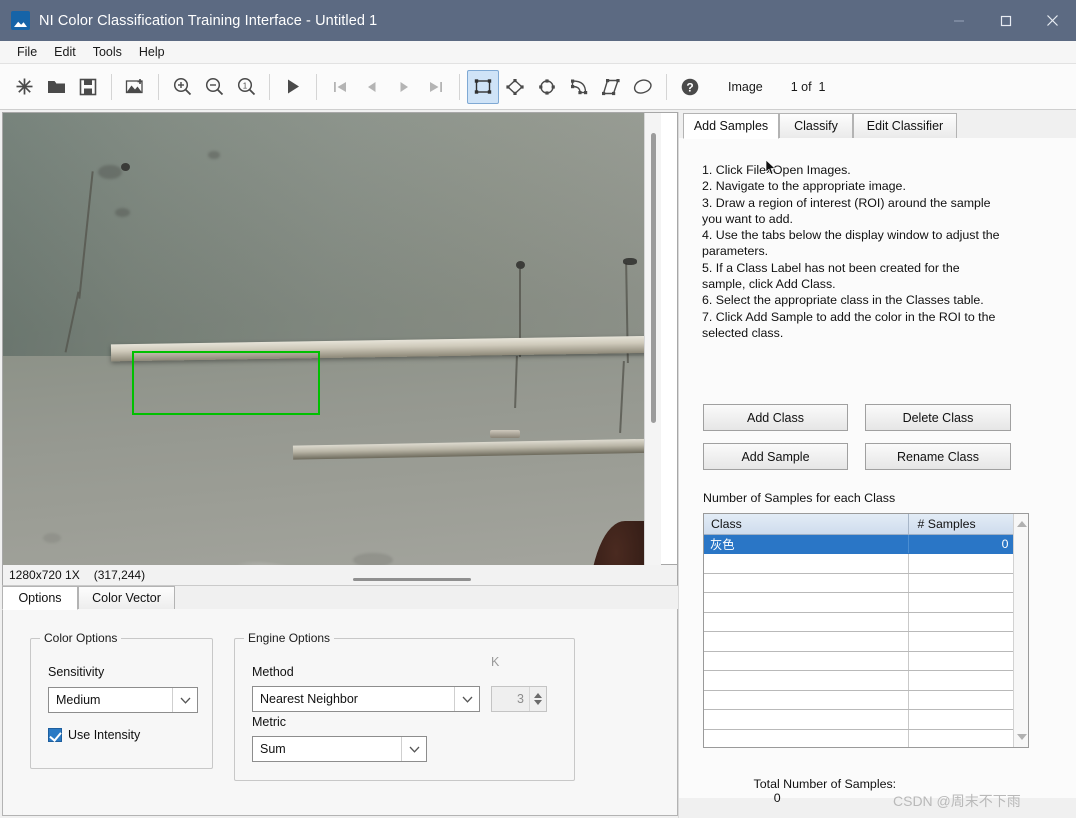 The image size is (1076, 818). I want to click on bottom-tab-strip: Options Color Vector, so click(340, 598).